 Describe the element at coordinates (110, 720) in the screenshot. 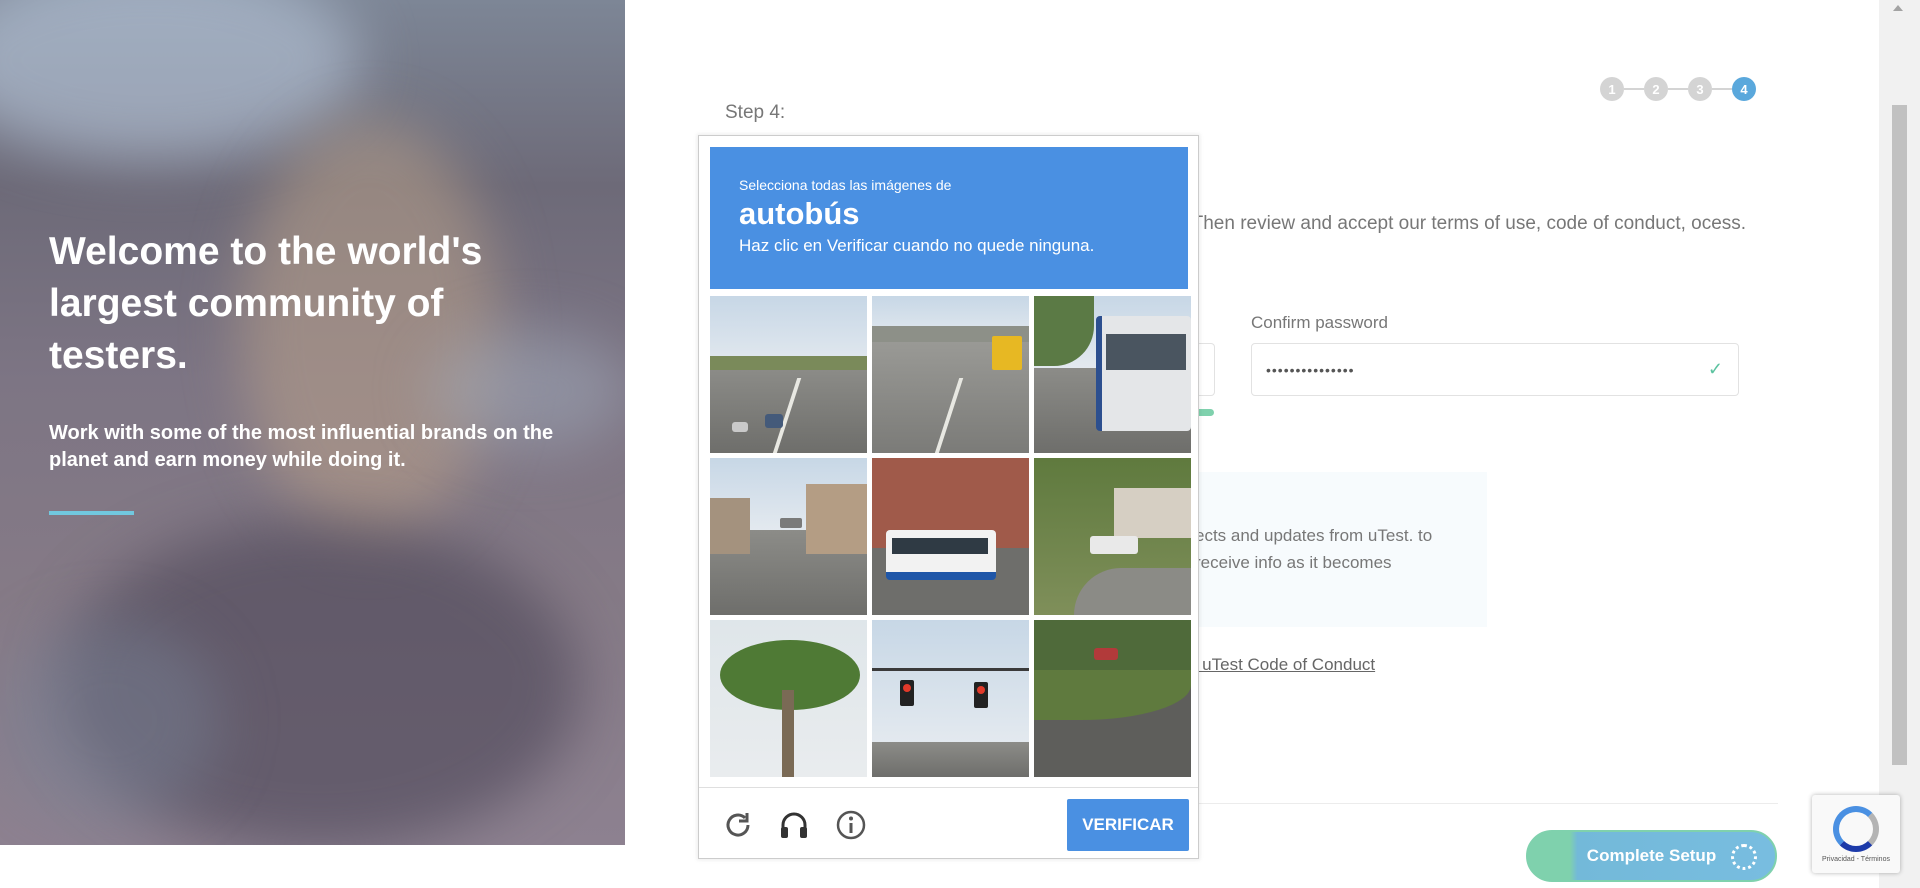

I see `hero-background-lake` at that location.